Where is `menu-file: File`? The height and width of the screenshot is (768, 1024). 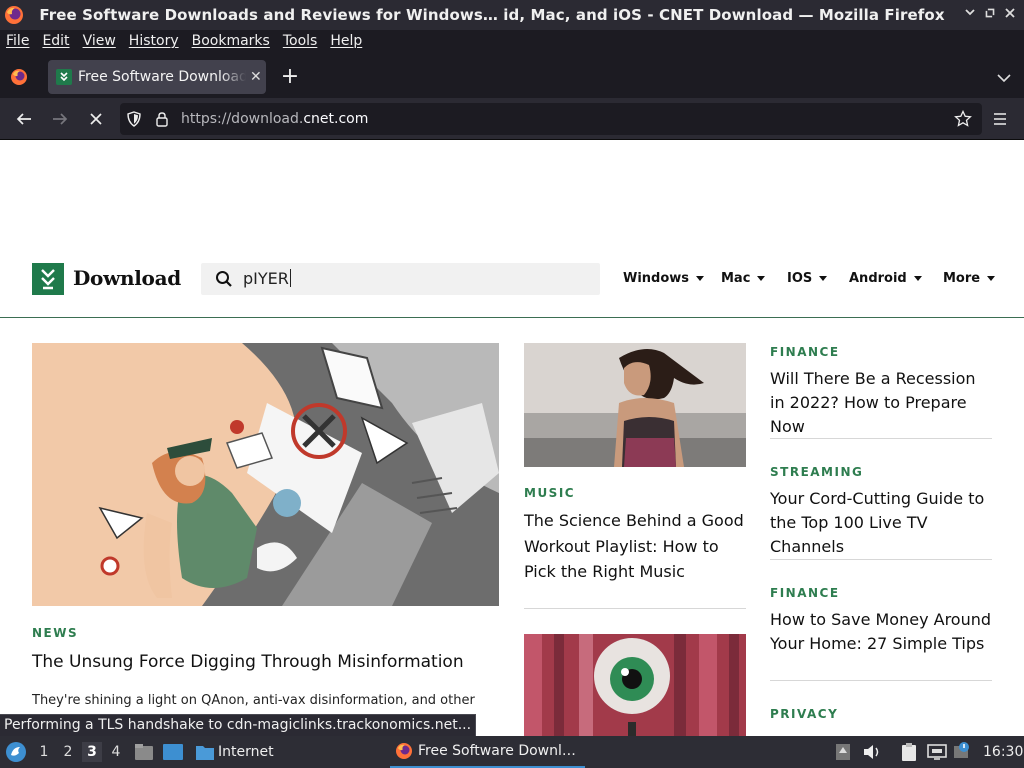 menu-file: File is located at coordinates (17, 41).